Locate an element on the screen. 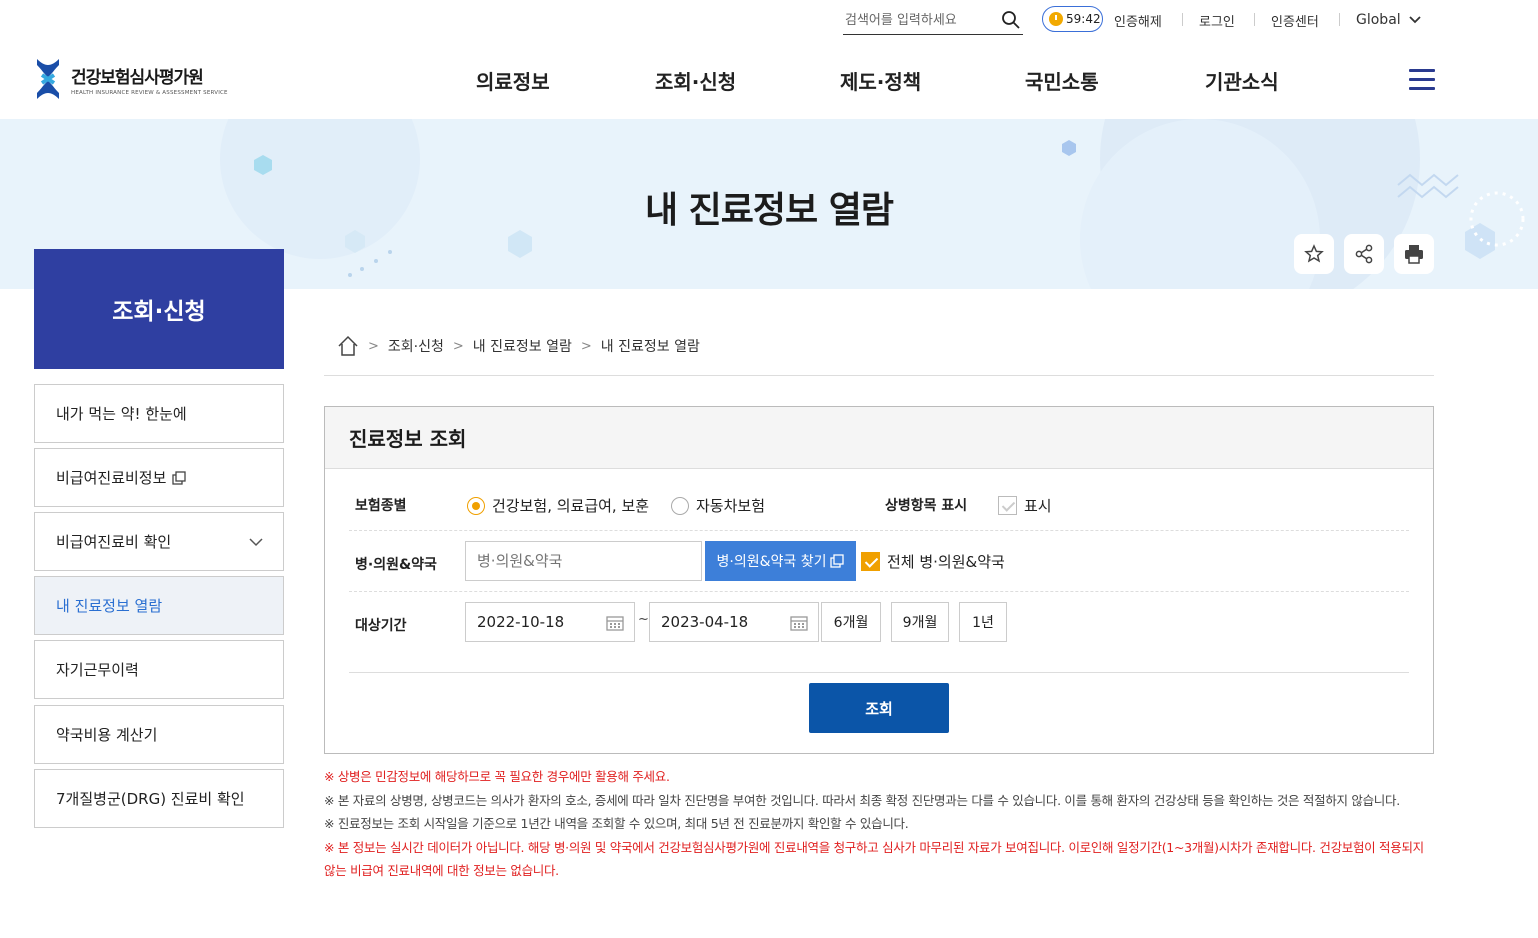 The image size is (1538, 938). find-button-label: 병·의원&약국 찾기 is located at coordinates (771, 562).